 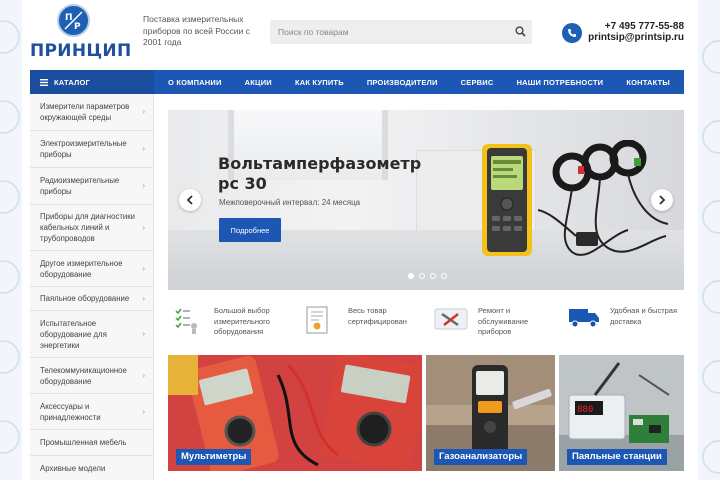 I want to click on search-box, so click(x=401, y=32).